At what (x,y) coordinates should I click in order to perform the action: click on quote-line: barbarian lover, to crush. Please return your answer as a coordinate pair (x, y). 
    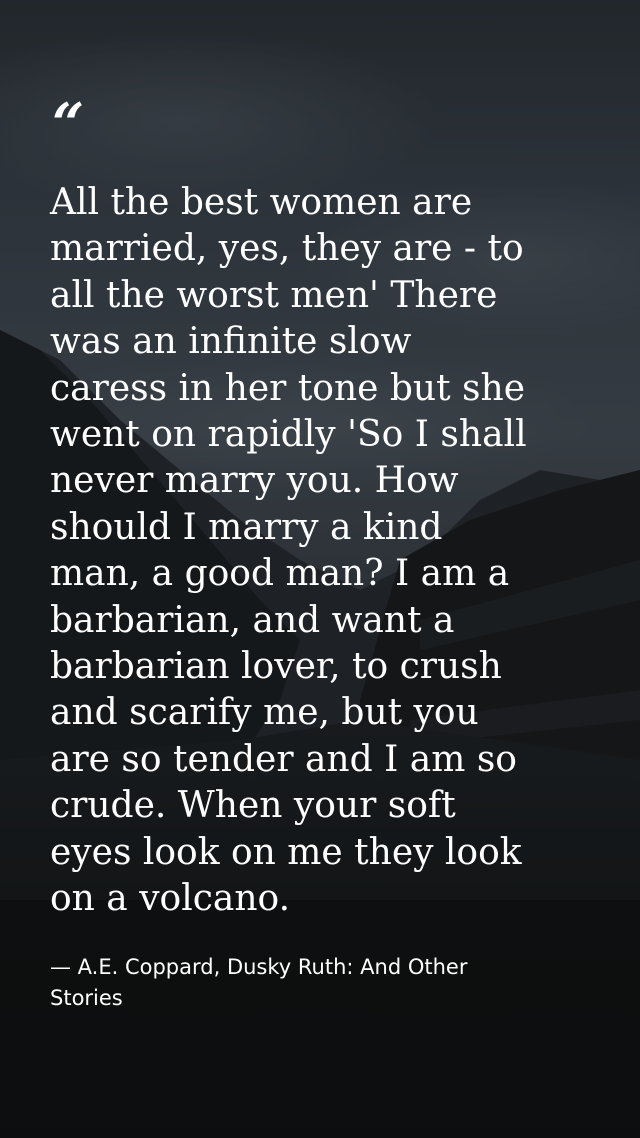
    Looking at the image, I should click on (276, 667).